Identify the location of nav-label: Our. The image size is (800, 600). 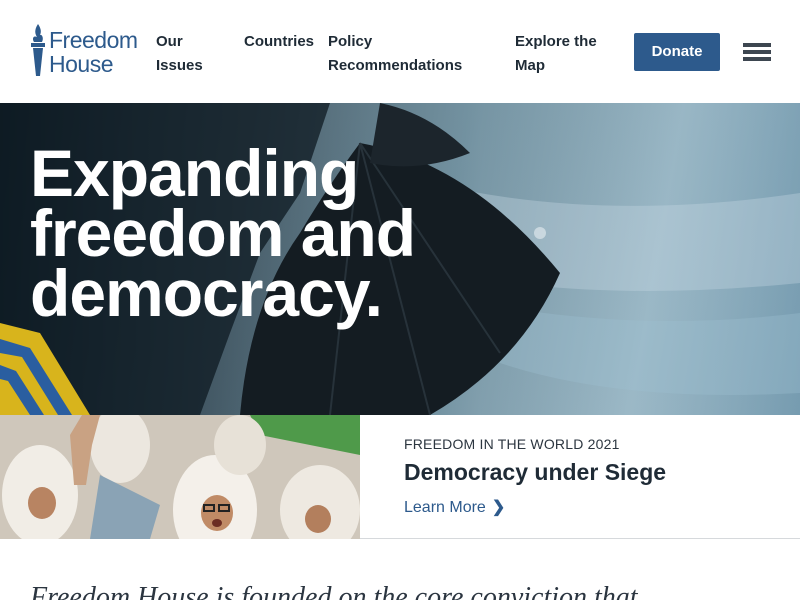
(169, 41).